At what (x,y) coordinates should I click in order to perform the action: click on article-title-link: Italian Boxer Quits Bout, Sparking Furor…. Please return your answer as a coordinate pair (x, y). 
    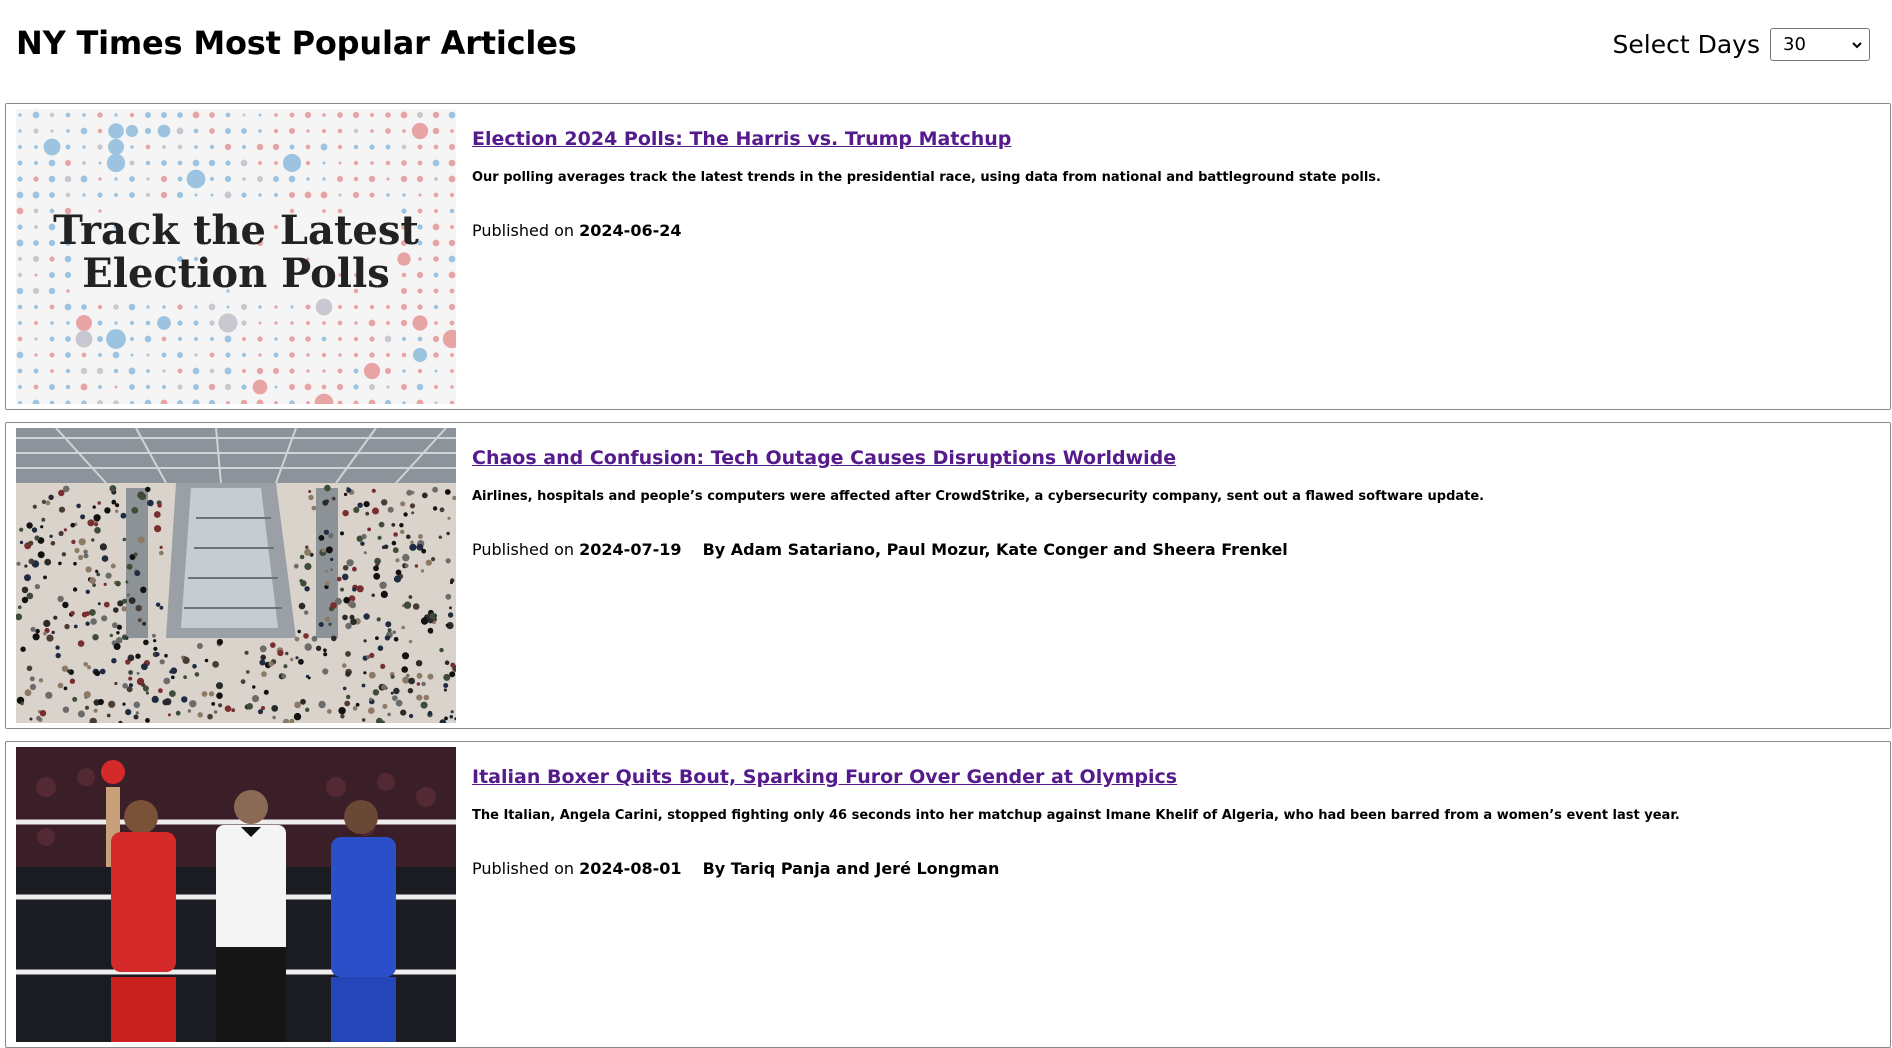
    Looking at the image, I should click on (1171, 777).